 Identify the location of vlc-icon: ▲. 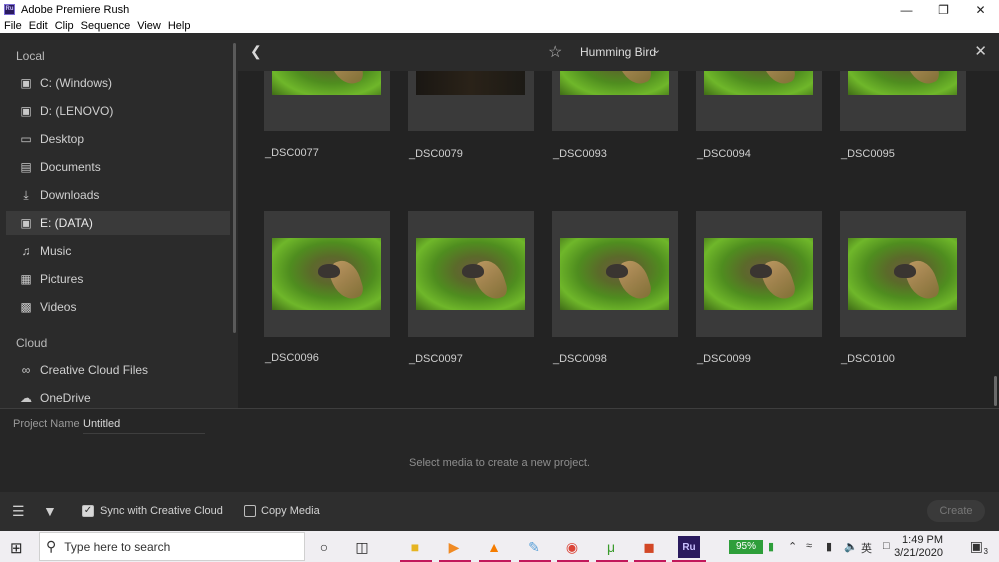
(494, 547).